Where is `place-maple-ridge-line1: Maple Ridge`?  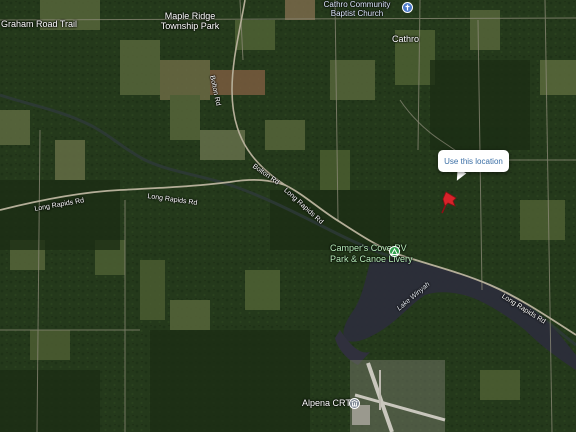
place-maple-ridge-line1: Maple Ridge is located at coordinates (190, 16).